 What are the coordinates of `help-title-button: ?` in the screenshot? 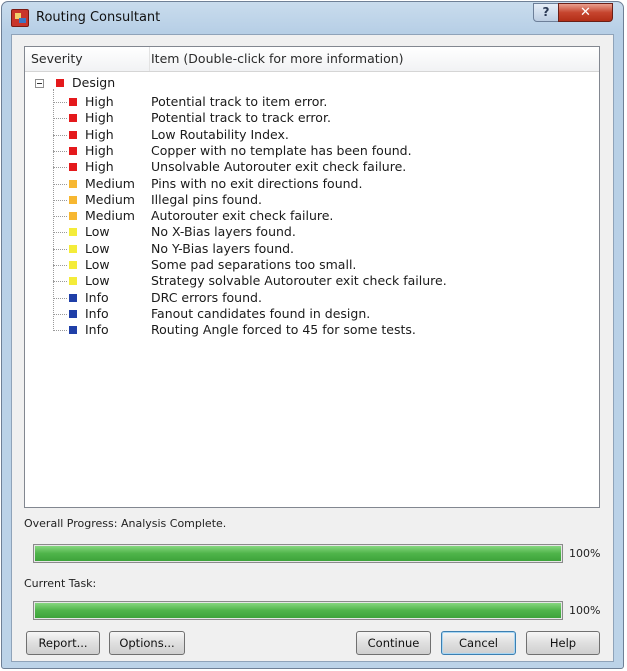 It's located at (546, 12).